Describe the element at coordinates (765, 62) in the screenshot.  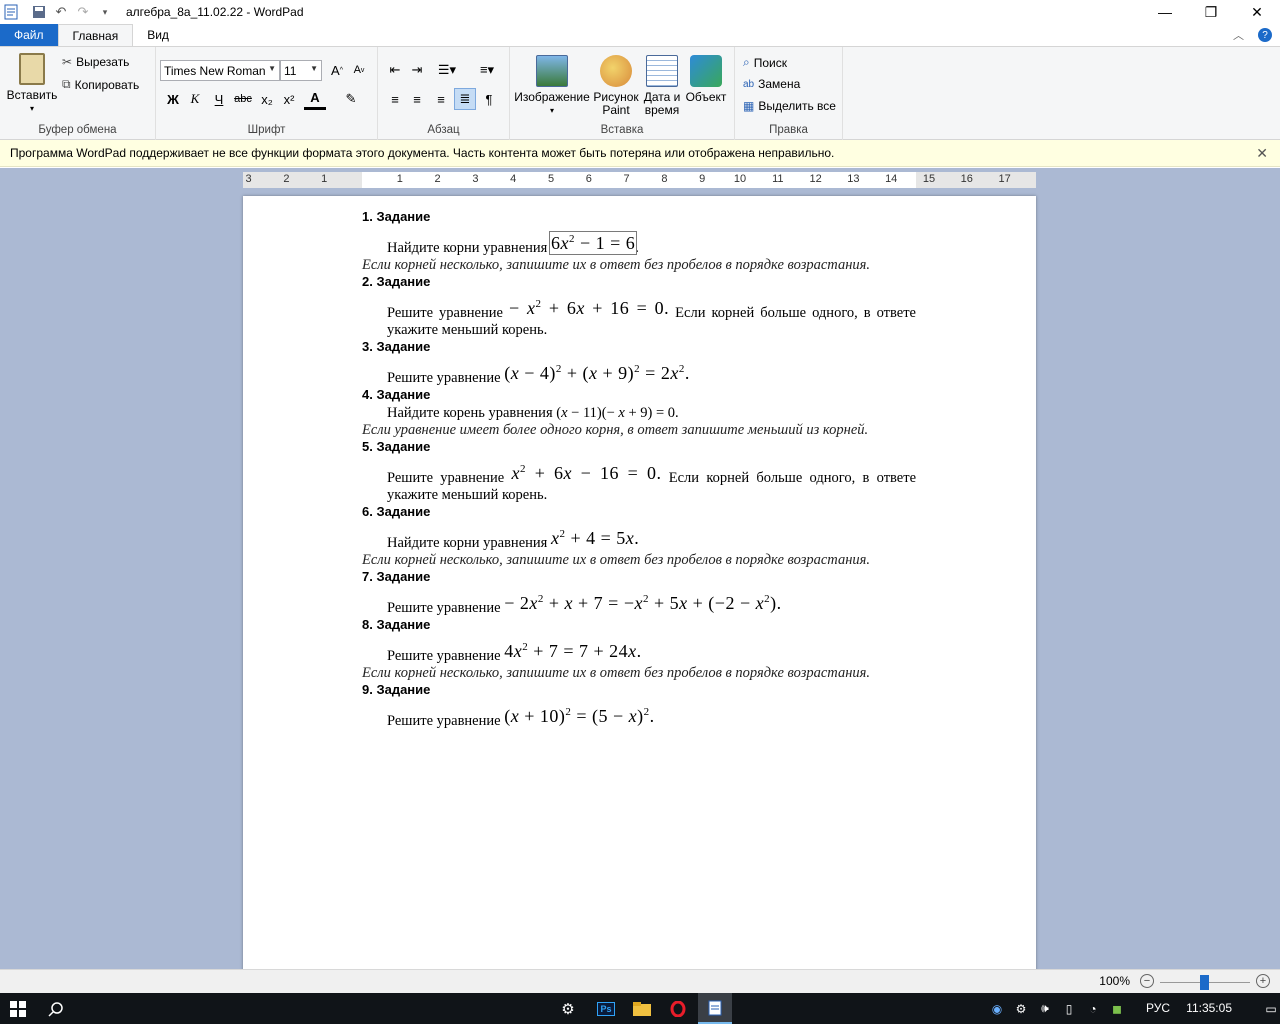
I see `find-button: ⌕ Поиск` at that location.